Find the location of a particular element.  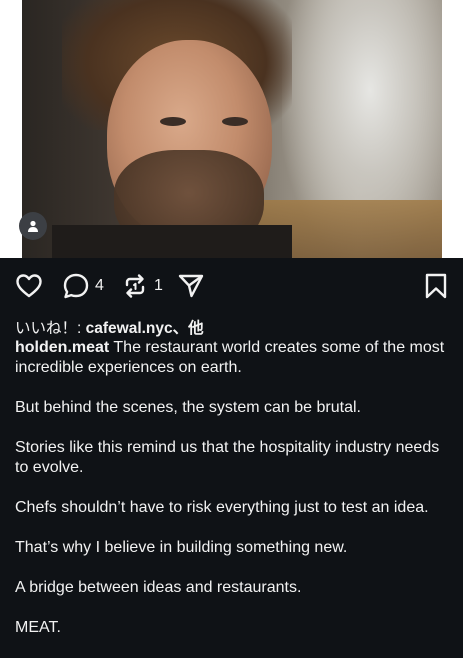

person-icon is located at coordinates (33, 226).